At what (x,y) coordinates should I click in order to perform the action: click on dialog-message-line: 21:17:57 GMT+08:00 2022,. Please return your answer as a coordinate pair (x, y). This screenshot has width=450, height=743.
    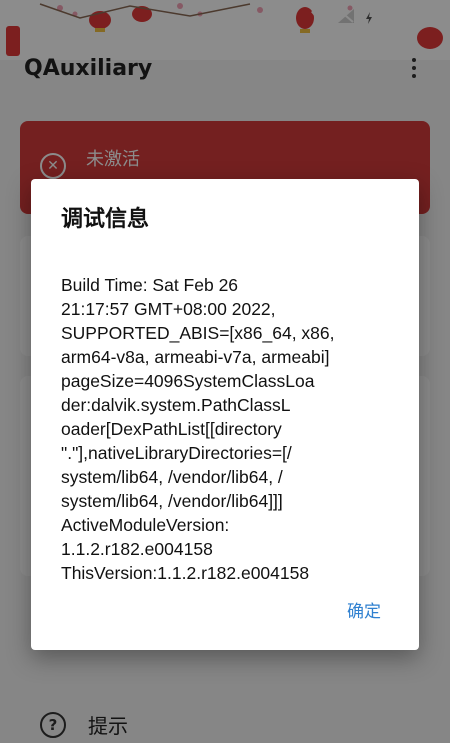
    Looking at the image, I should click on (168, 309).